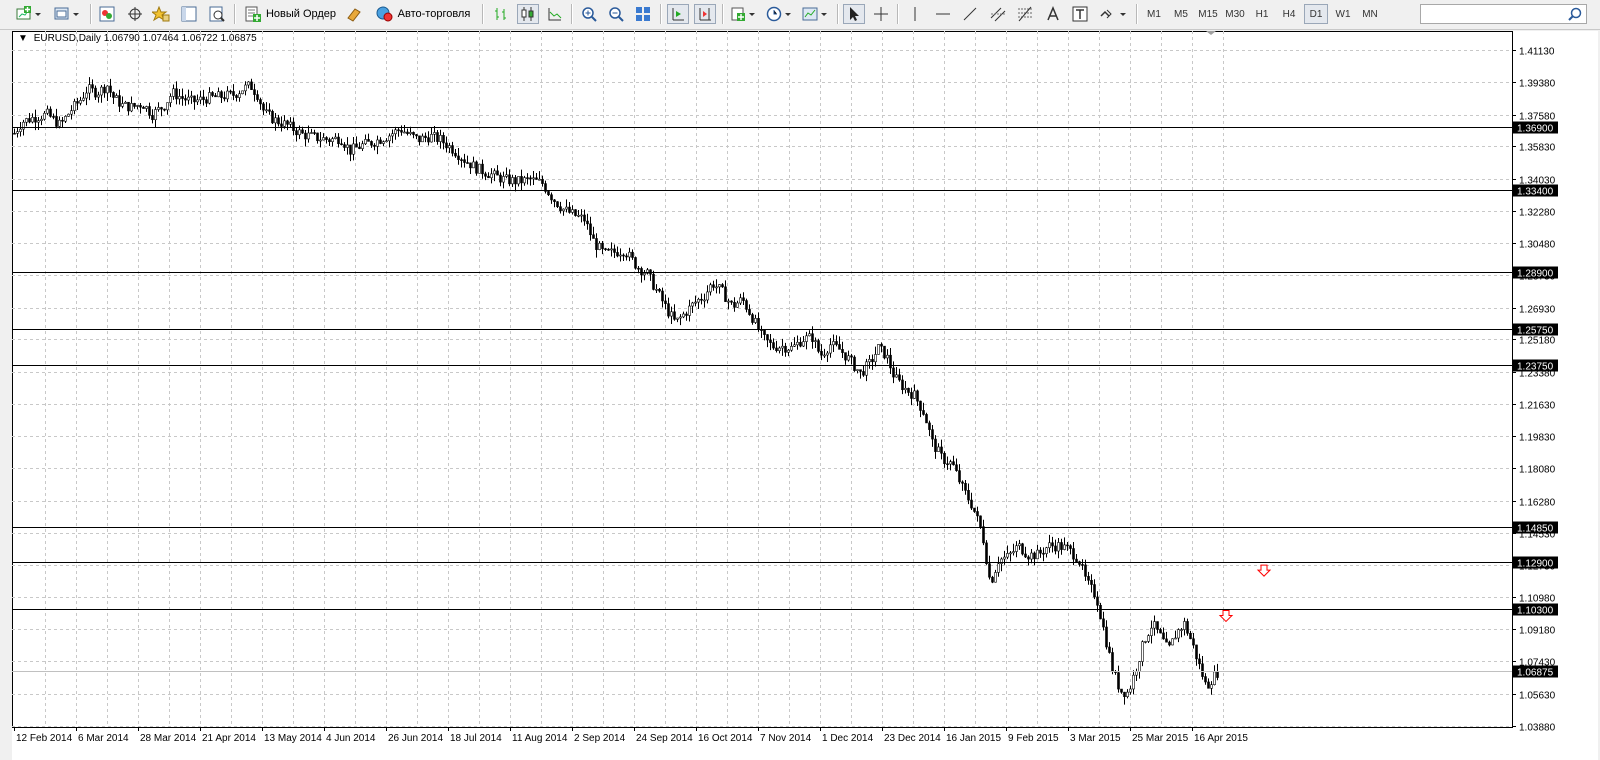 This screenshot has height=760, width=1600. I want to click on candlestick-chart-button, so click(528, 14).